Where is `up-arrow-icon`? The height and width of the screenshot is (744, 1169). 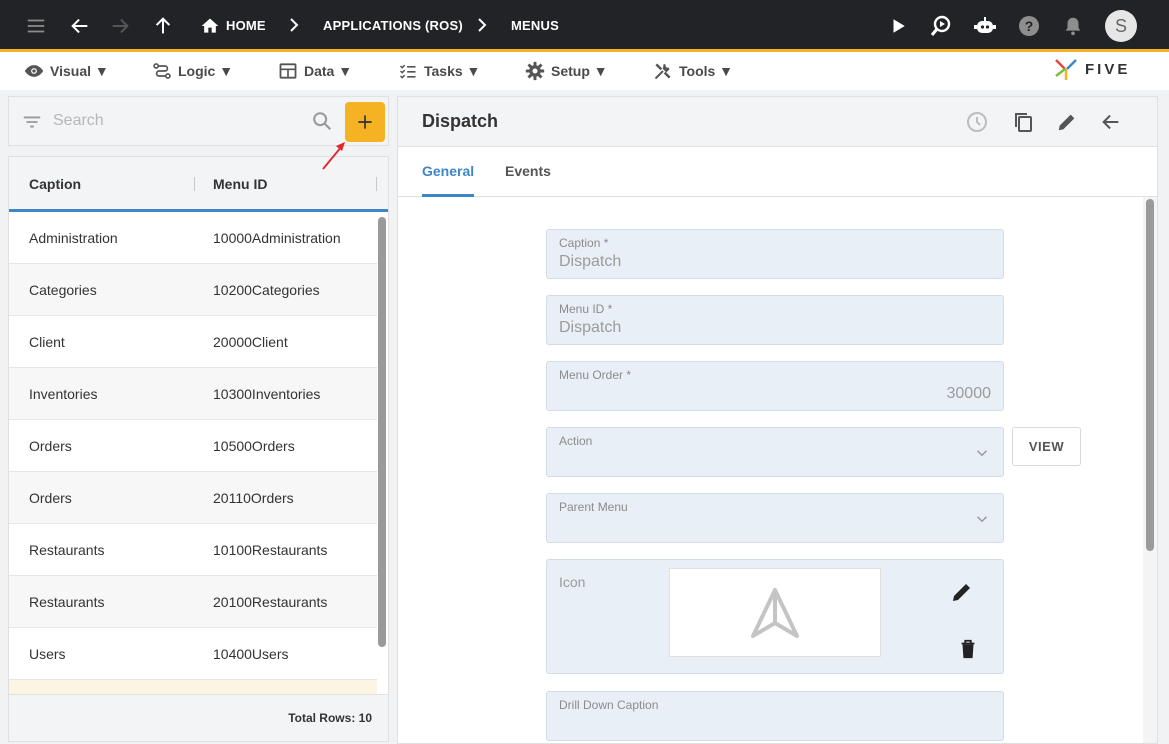
up-arrow-icon is located at coordinates (163, 26).